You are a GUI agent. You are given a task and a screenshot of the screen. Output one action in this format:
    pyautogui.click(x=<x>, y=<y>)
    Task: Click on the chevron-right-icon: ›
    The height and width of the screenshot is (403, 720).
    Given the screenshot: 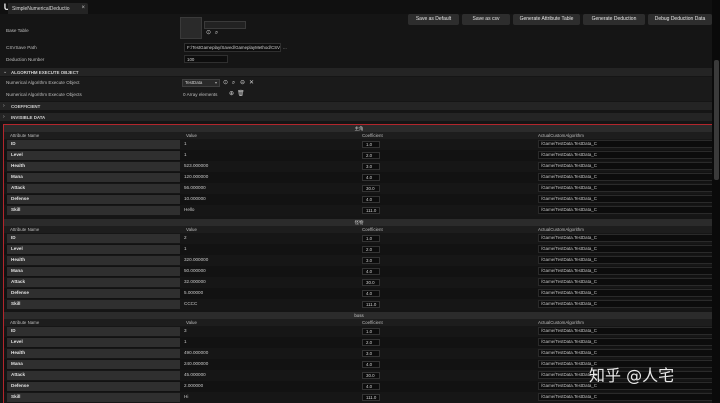 What is the action you would take?
    pyautogui.click(x=4, y=106)
    